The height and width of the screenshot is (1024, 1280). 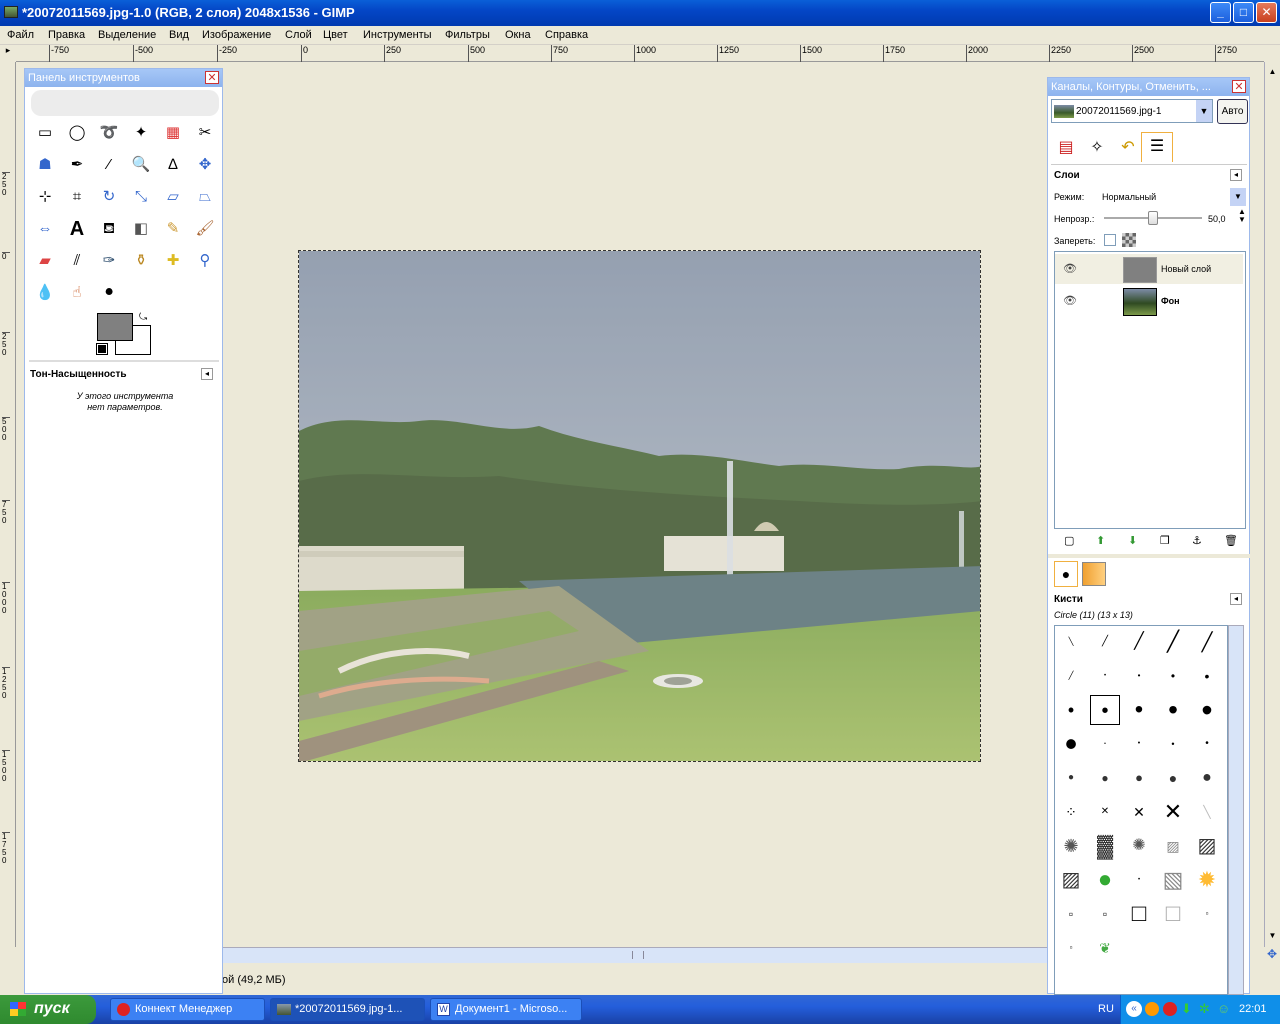 What do you see at coordinates (1272, 935) in the screenshot?
I see `scroll-down-icon: ▼` at bounding box center [1272, 935].